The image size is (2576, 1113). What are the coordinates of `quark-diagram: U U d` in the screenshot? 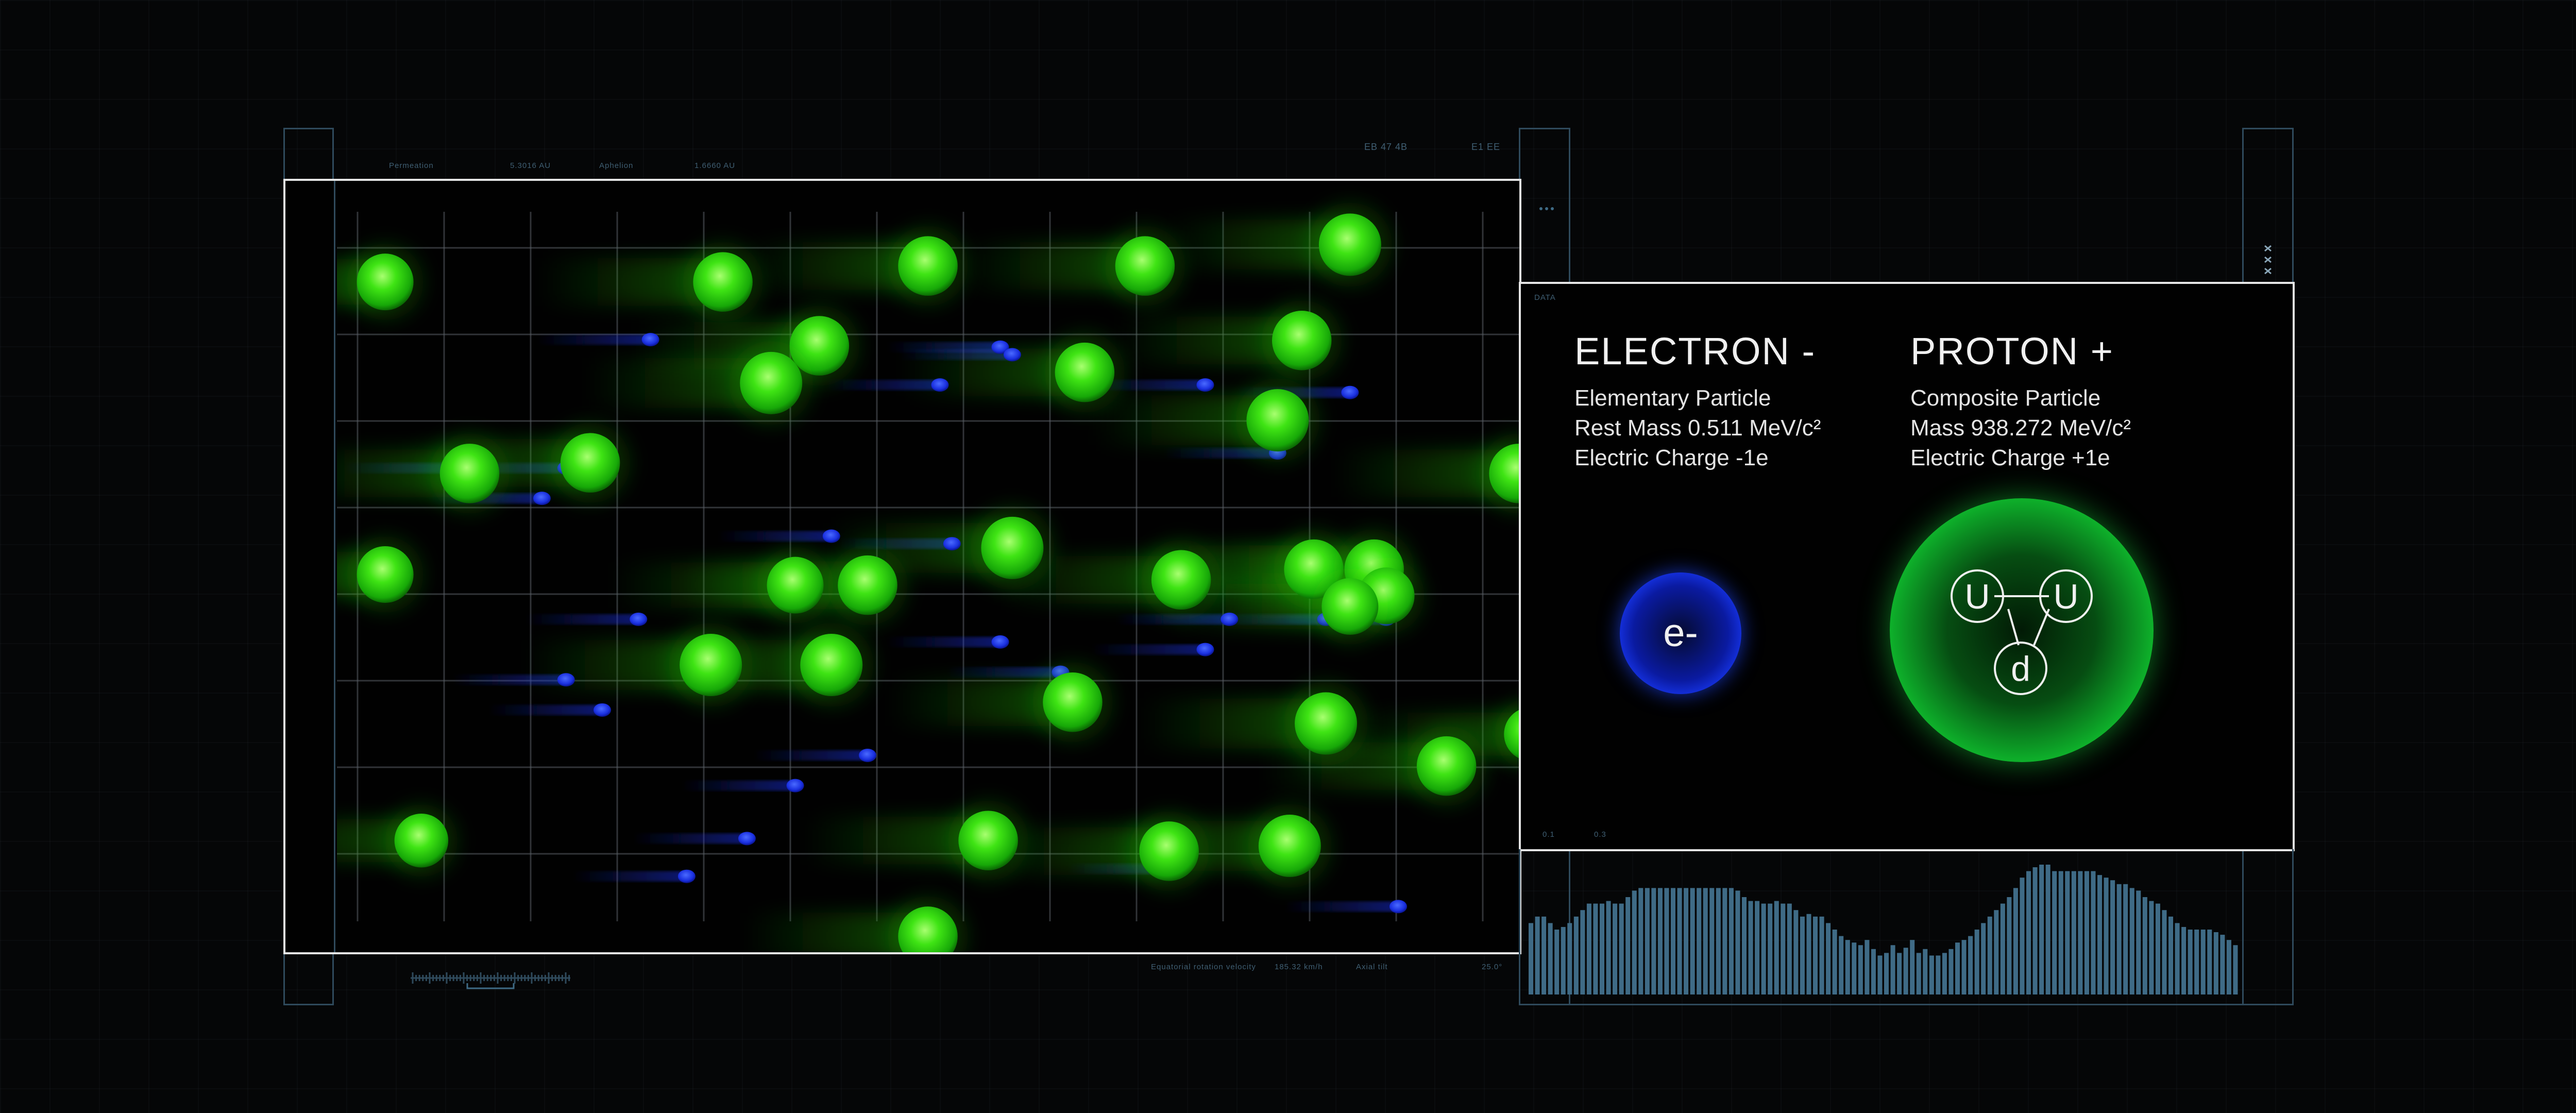 It's located at (2022, 632).